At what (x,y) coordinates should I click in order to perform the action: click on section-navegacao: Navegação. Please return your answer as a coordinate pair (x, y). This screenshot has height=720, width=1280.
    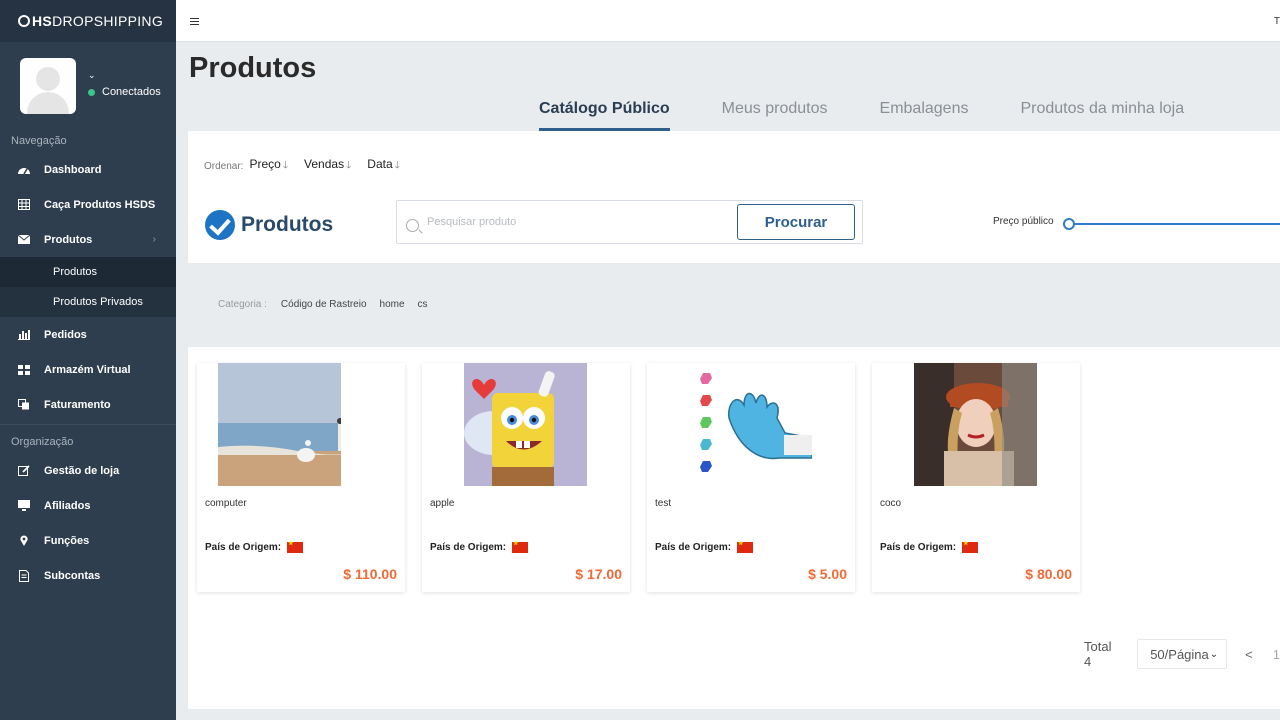
    Looking at the image, I should click on (39, 141).